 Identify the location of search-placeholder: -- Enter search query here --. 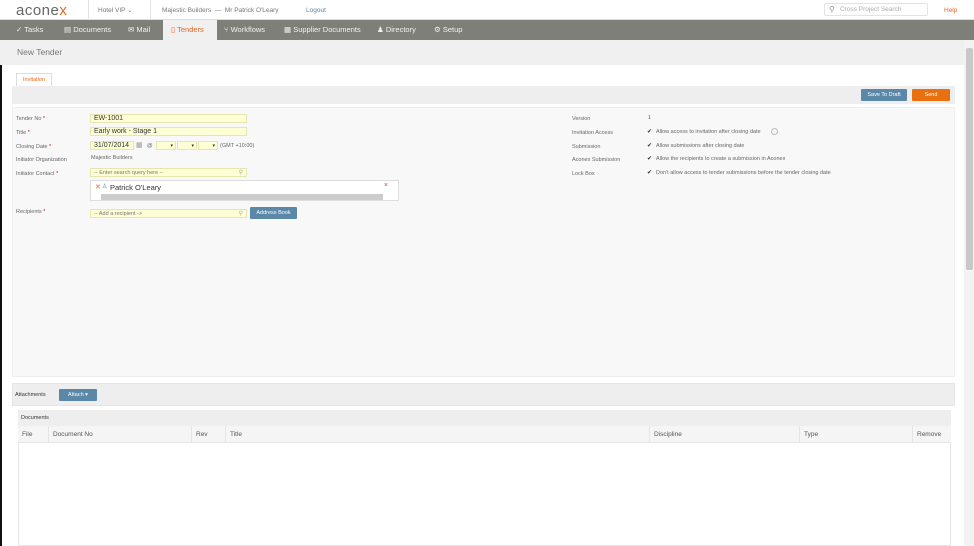
(129, 173).